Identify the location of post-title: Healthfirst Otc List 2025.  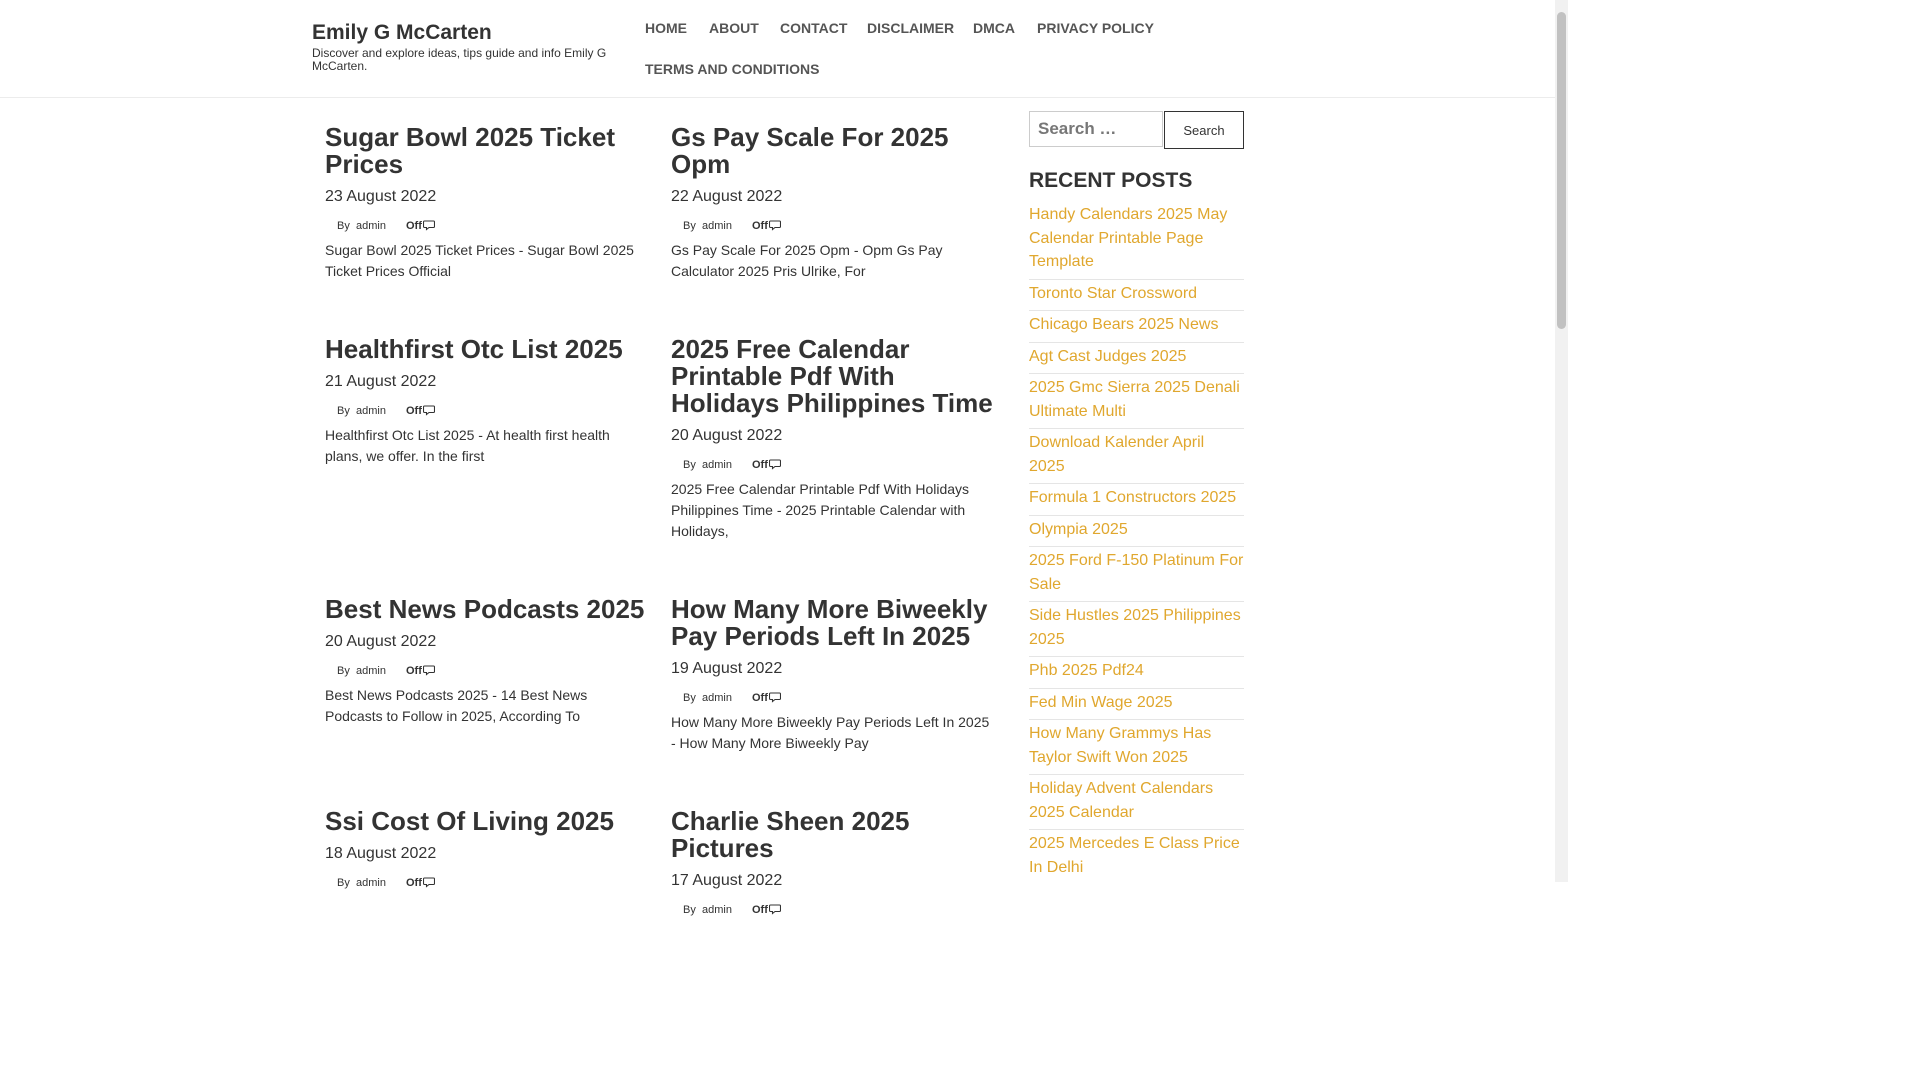
(486, 349).